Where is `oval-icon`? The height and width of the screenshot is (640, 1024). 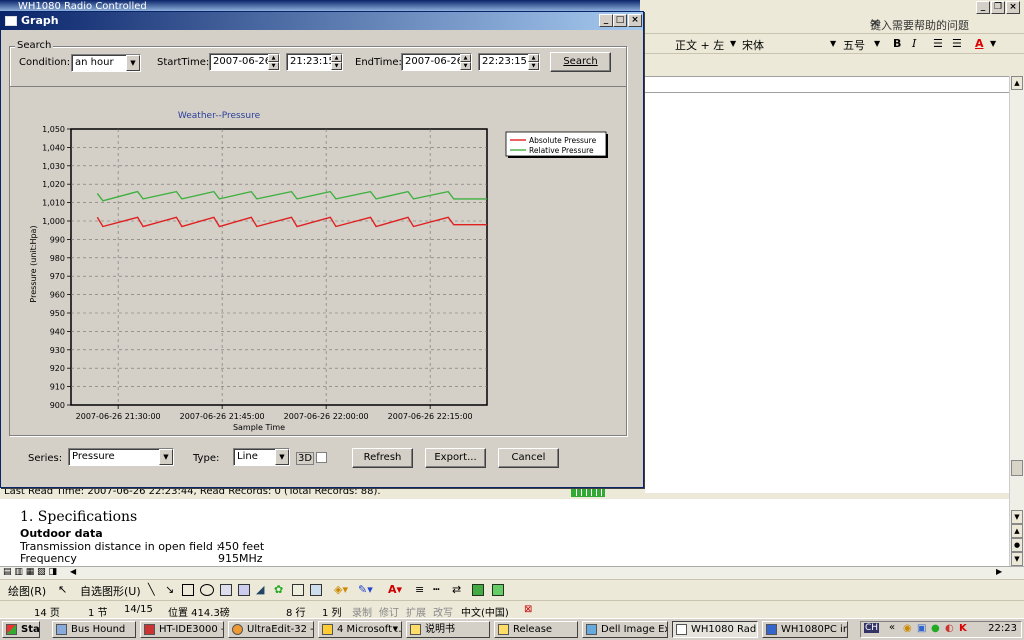 oval-icon is located at coordinates (207, 590).